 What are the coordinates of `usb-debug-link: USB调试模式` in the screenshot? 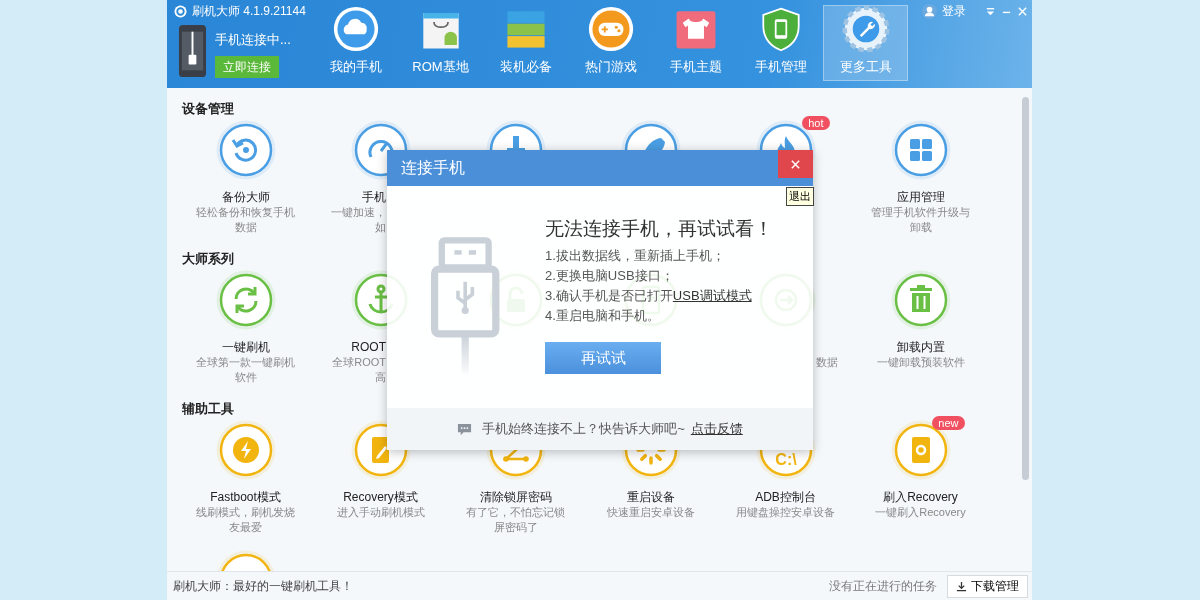 It's located at (712, 295).